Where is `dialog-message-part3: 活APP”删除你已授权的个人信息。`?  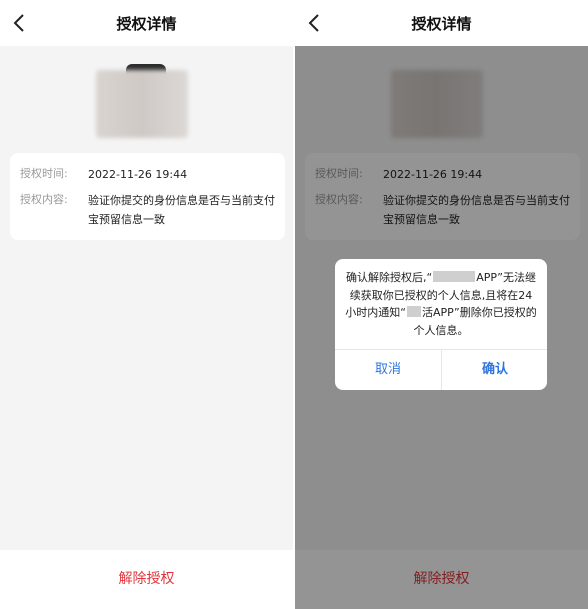
dialog-message-part3: 活APP”删除你已授权的个人信息。 is located at coordinates (475, 321).